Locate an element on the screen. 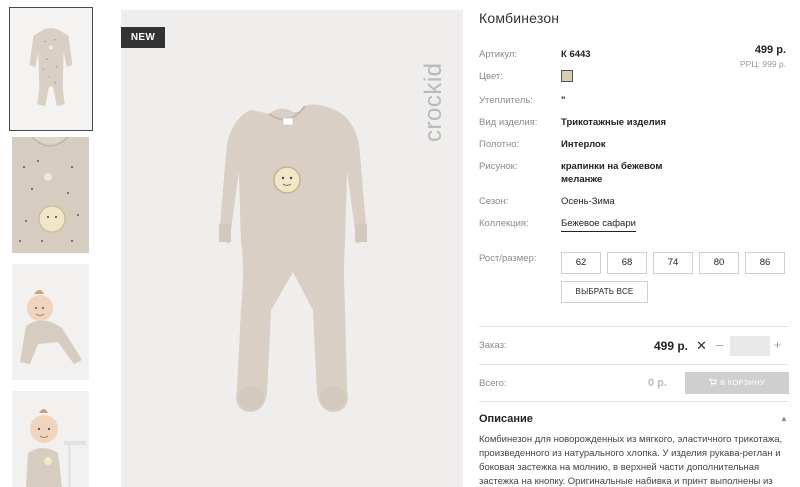 Image resolution: width=800 pixels, height=487 pixels. season-label: Сезон: is located at coordinates (494, 201).